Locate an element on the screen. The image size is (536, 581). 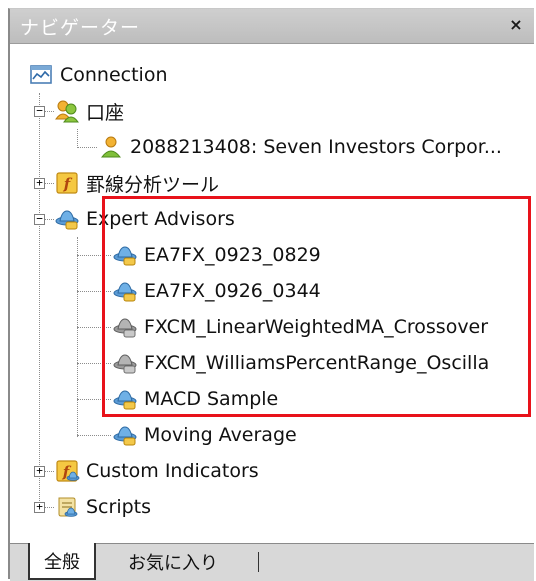
tree-label-ea: Moving Average is located at coordinates (220, 435).